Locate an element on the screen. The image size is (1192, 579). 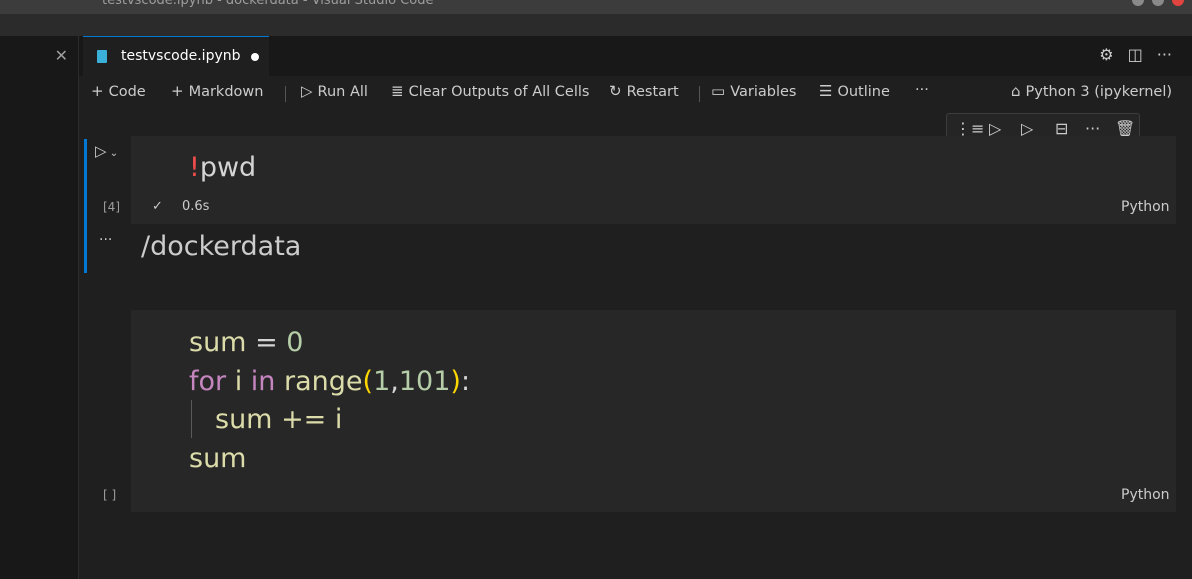
execution-duration: 0.6s is located at coordinates (196, 206).